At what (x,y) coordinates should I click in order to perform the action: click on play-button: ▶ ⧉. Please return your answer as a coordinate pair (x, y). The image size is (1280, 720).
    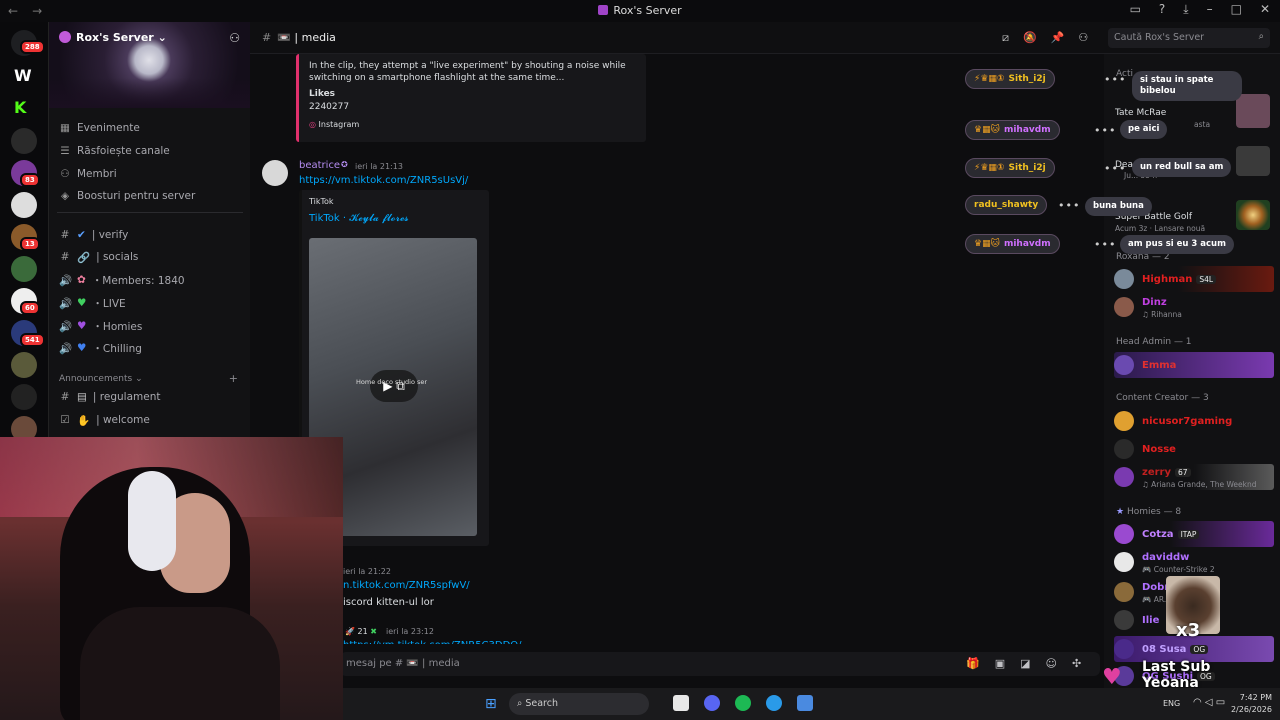
    Looking at the image, I should click on (394, 386).